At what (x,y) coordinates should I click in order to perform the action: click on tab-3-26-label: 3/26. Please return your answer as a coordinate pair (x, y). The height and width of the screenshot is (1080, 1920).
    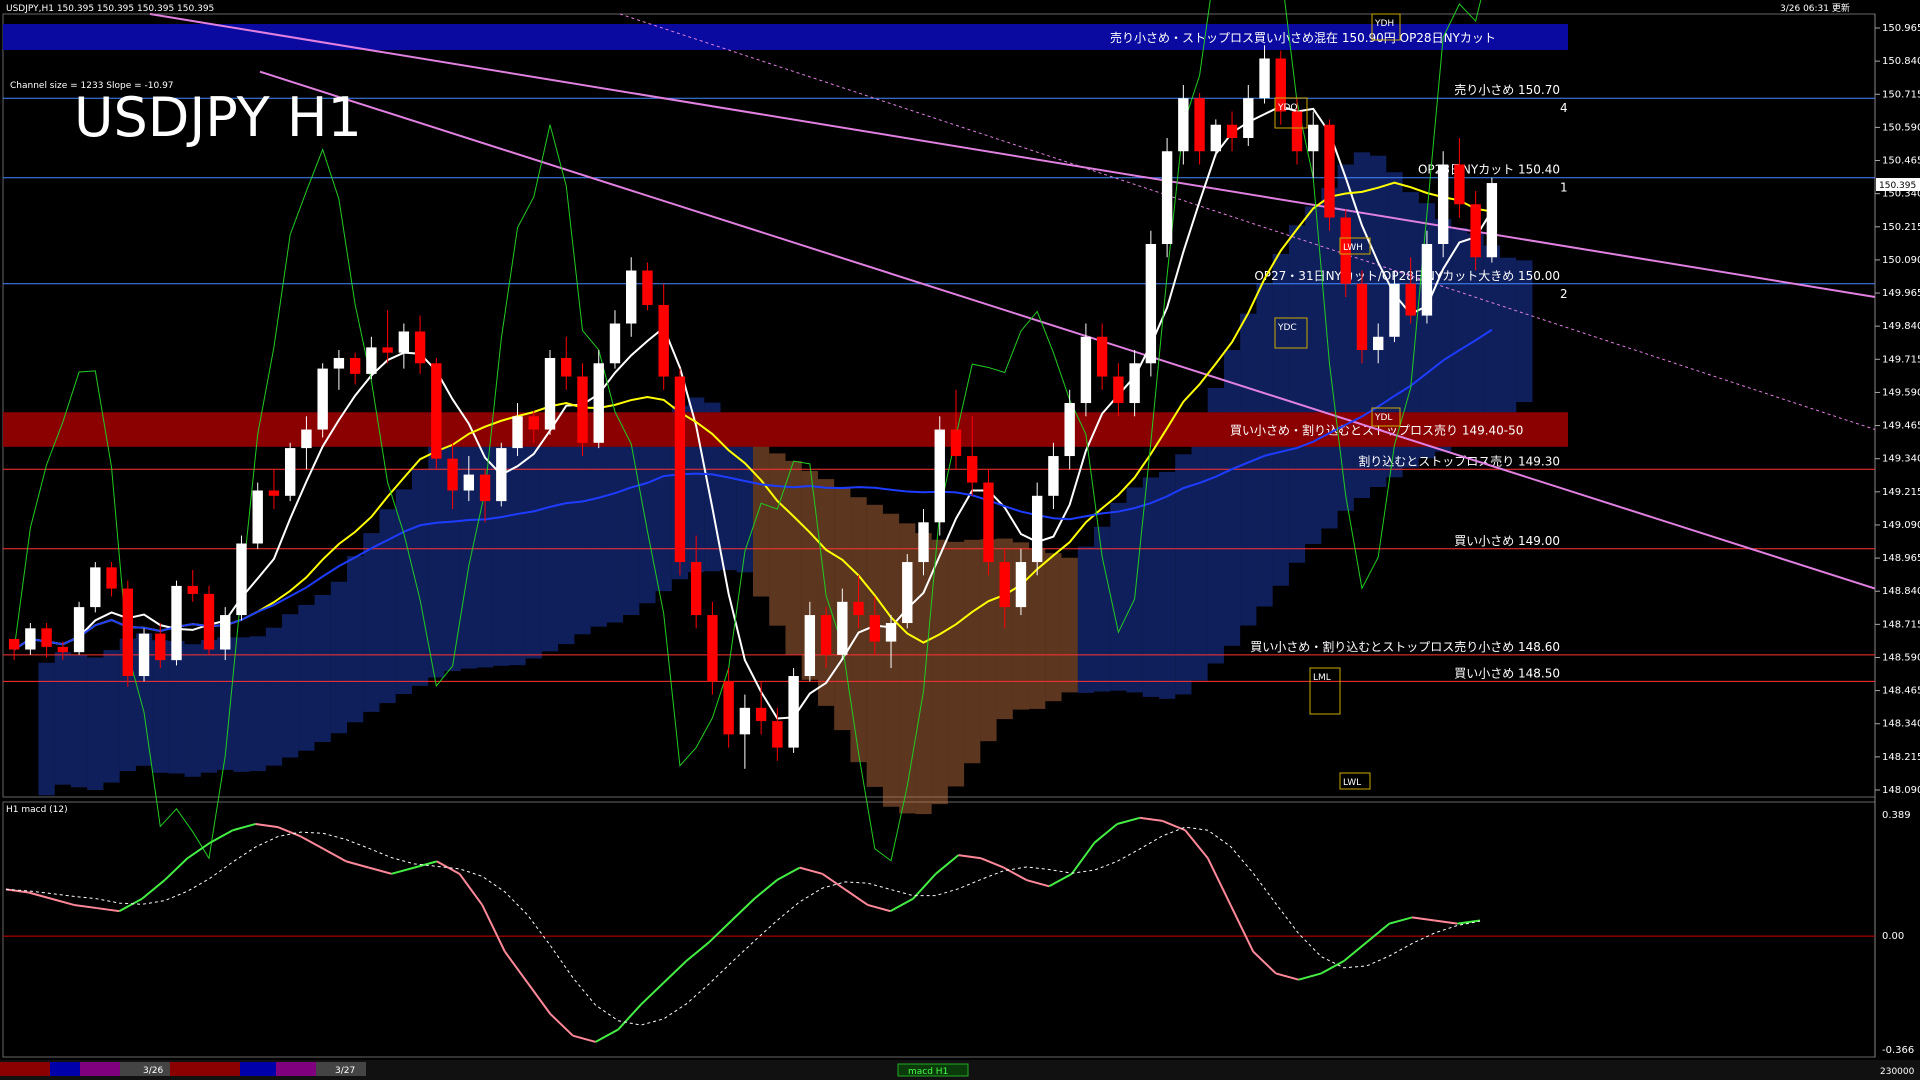
    Looking at the image, I should click on (153, 1071).